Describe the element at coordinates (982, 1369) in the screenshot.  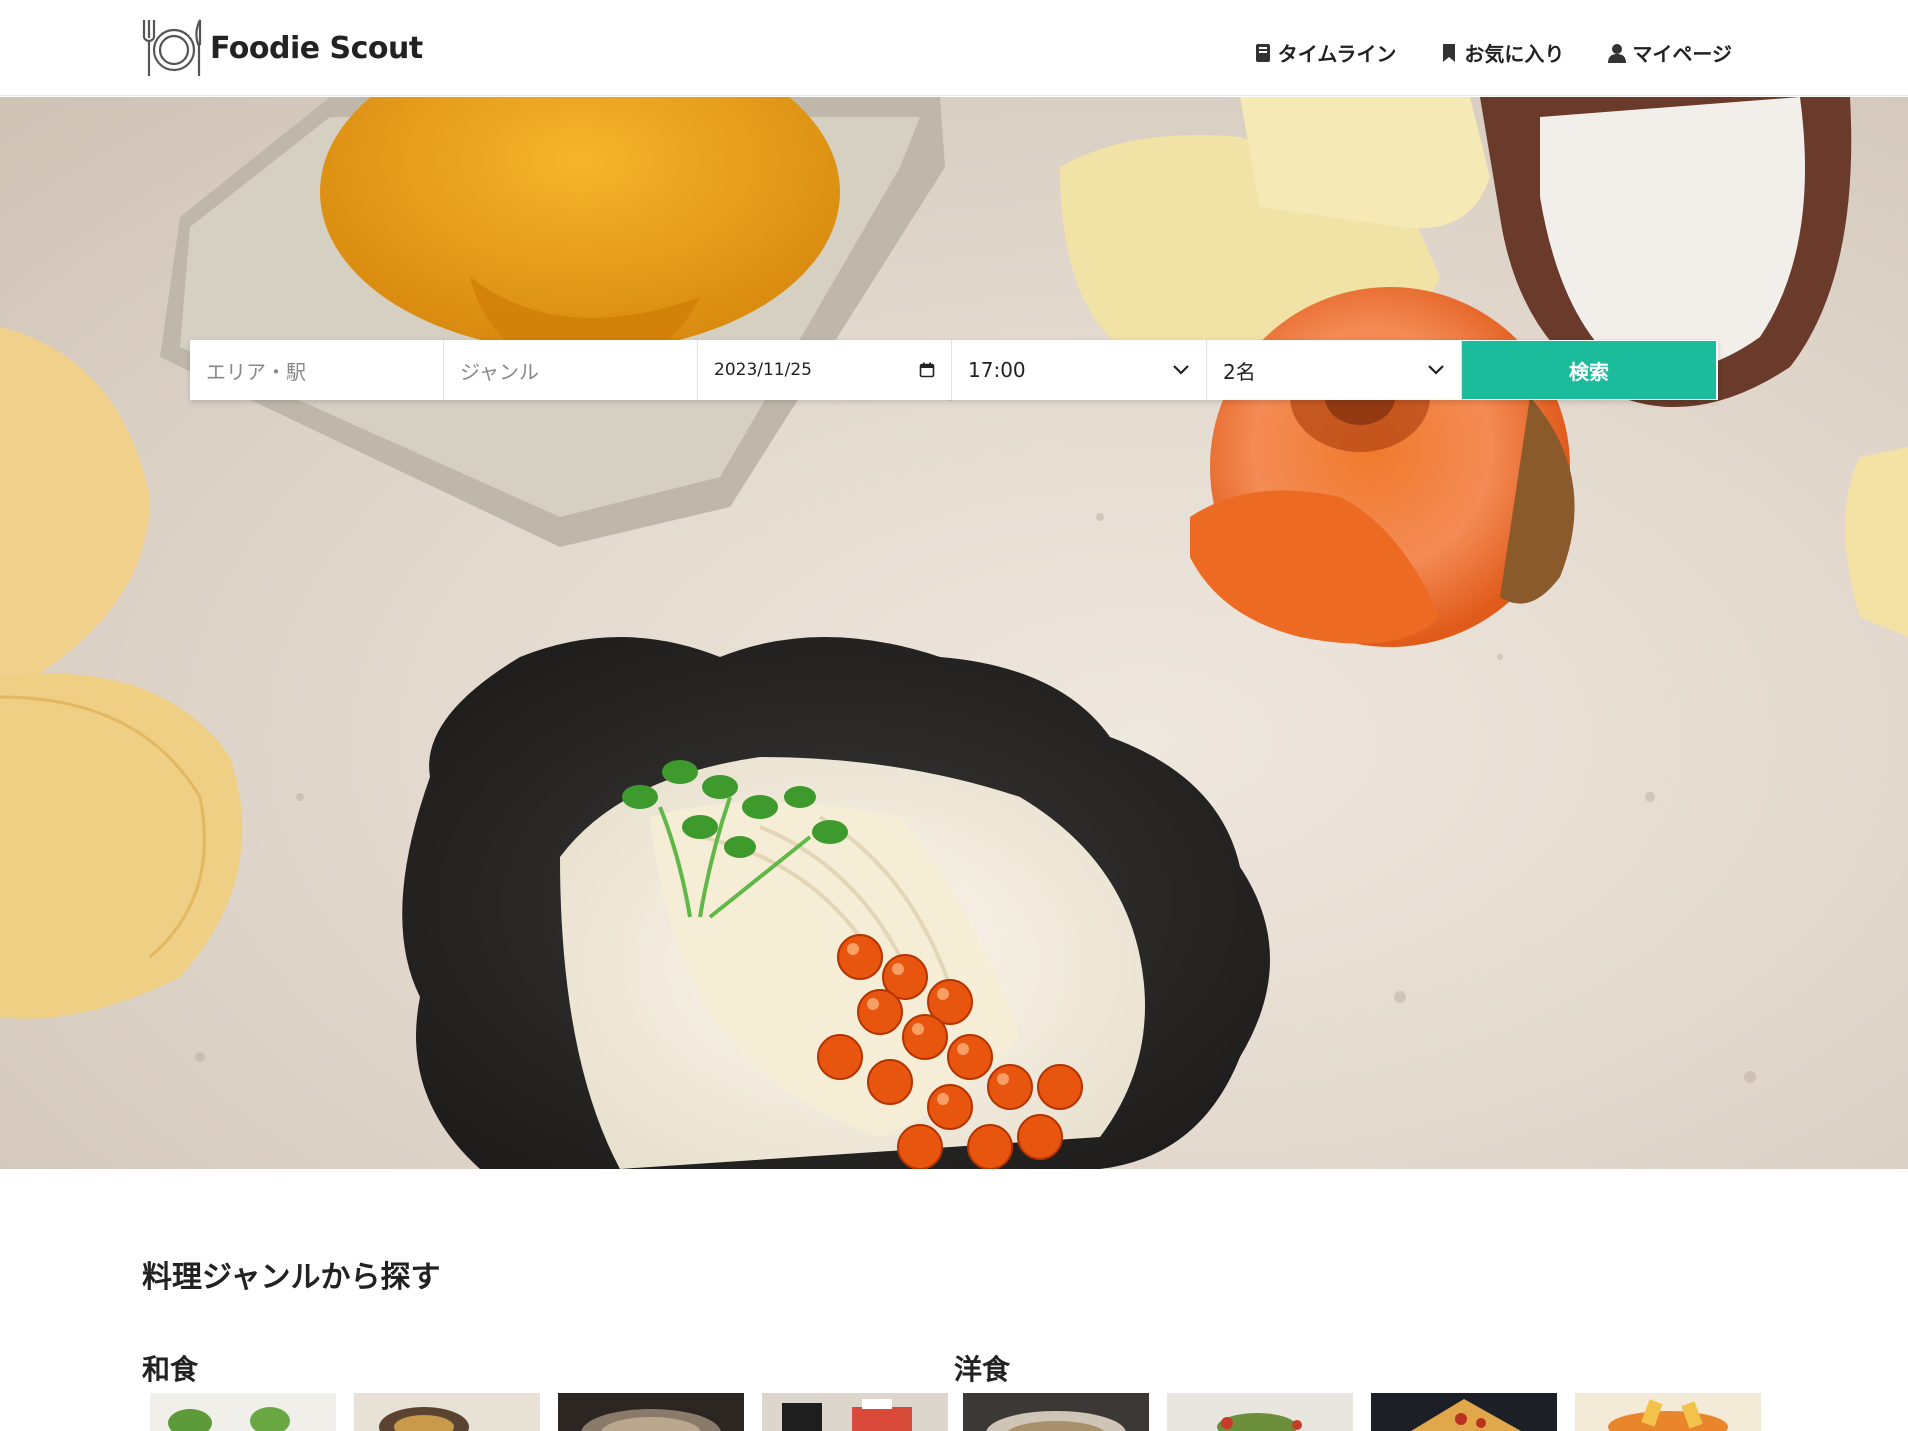
I see `genre-western-heading: 洋食` at that location.